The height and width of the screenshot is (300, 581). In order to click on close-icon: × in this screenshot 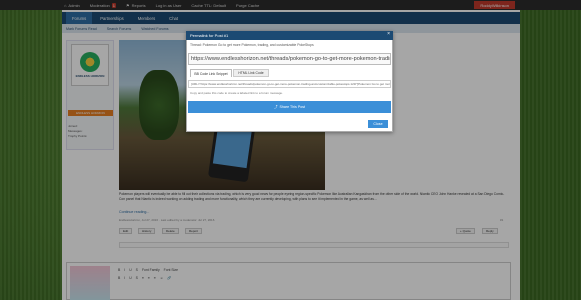, I will do `click(388, 34)`.